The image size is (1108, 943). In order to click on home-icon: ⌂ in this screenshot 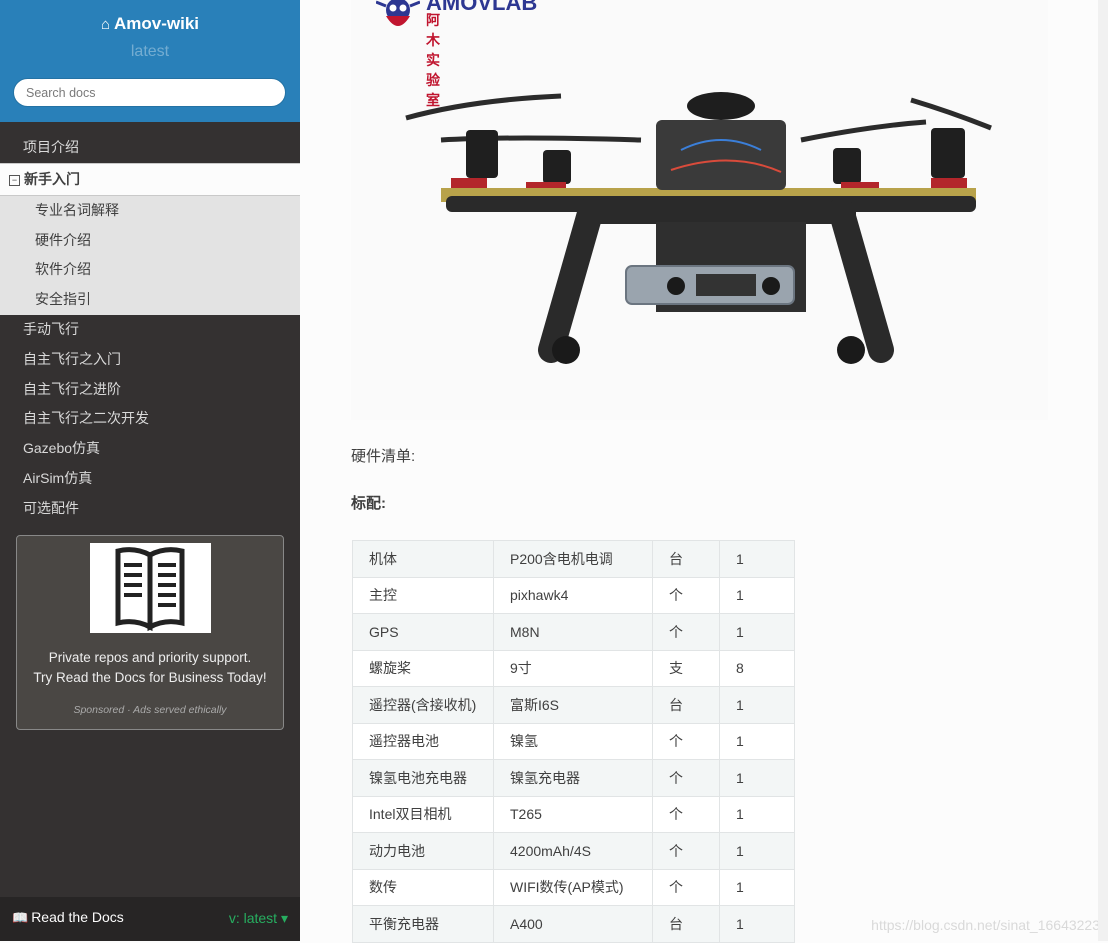, I will do `click(105, 24)`.